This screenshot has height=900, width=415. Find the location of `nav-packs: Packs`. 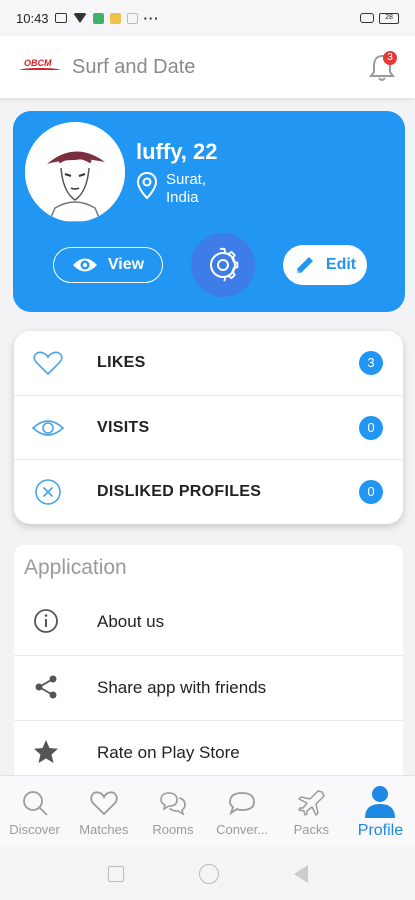

nav-packs: Packs is located at coordinates (311, 811).